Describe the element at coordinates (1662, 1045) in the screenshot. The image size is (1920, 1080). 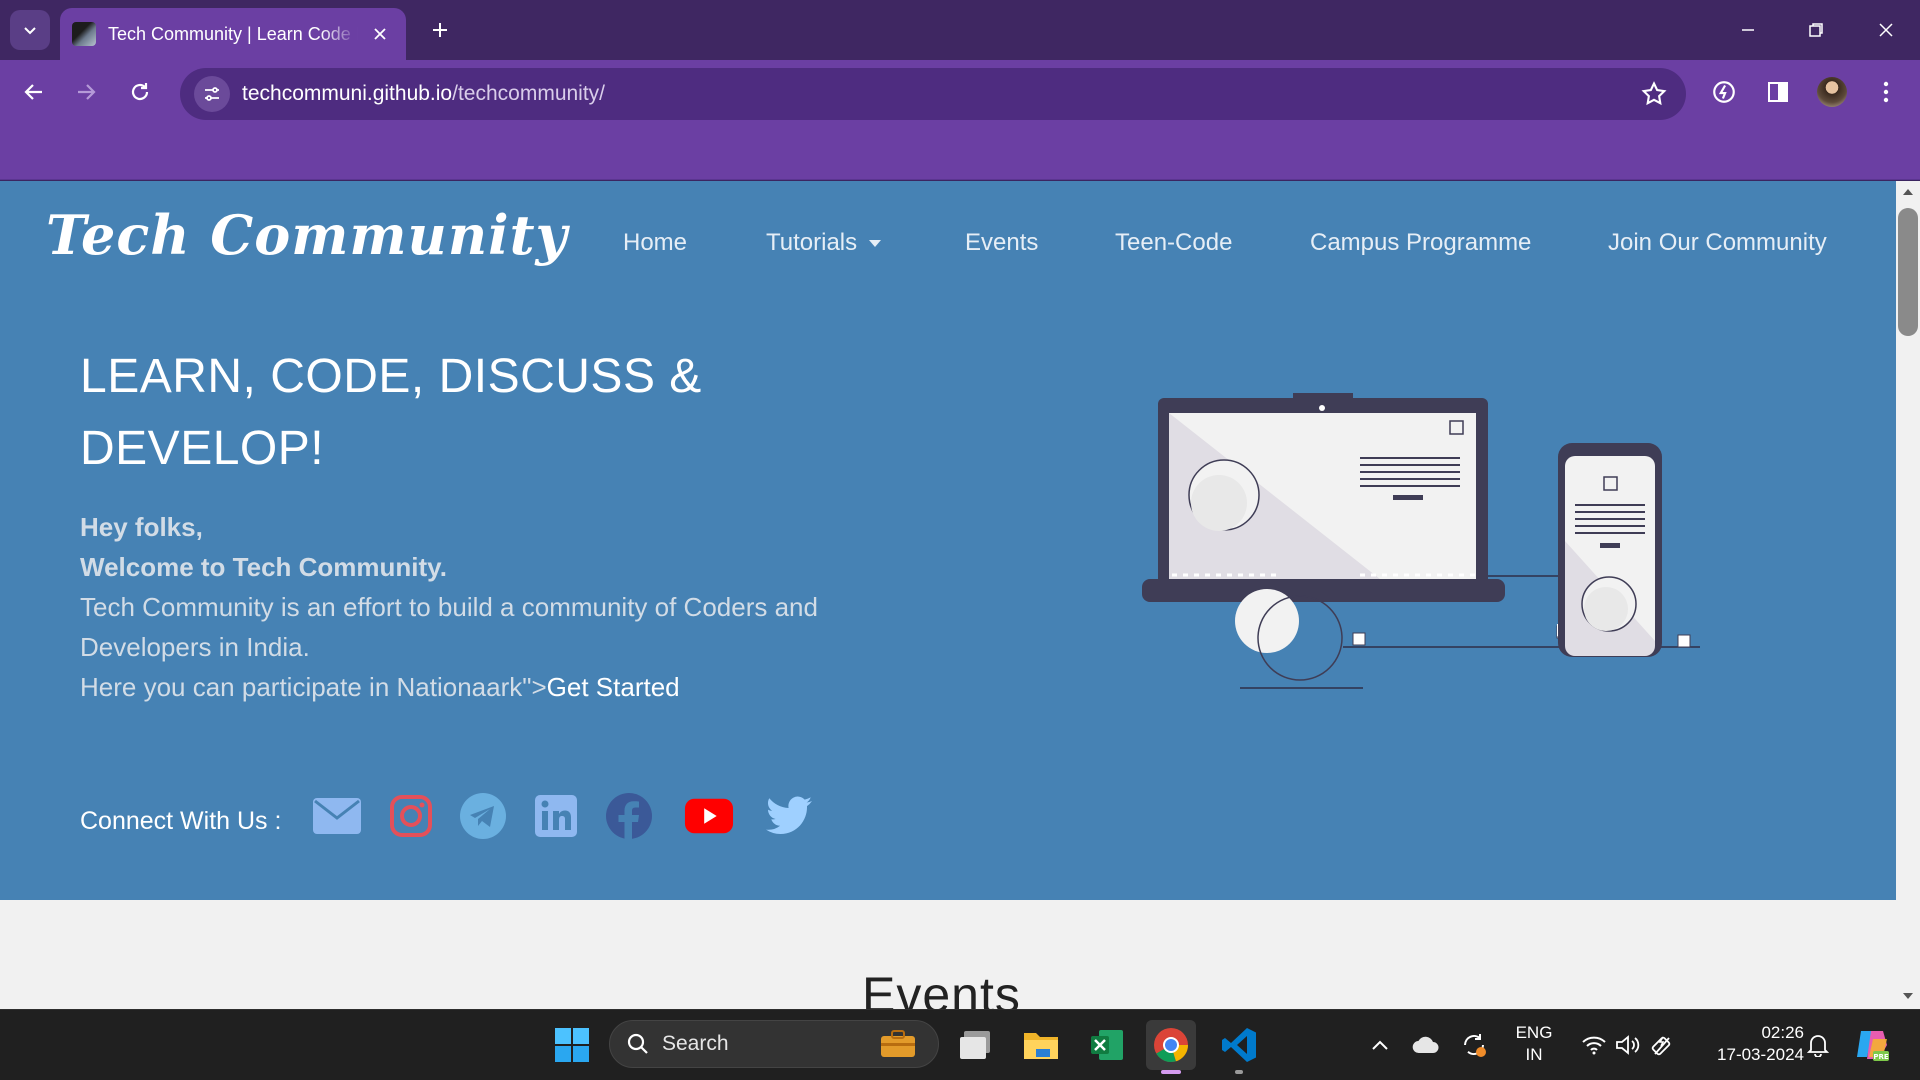
I see `battery-button` at that location.